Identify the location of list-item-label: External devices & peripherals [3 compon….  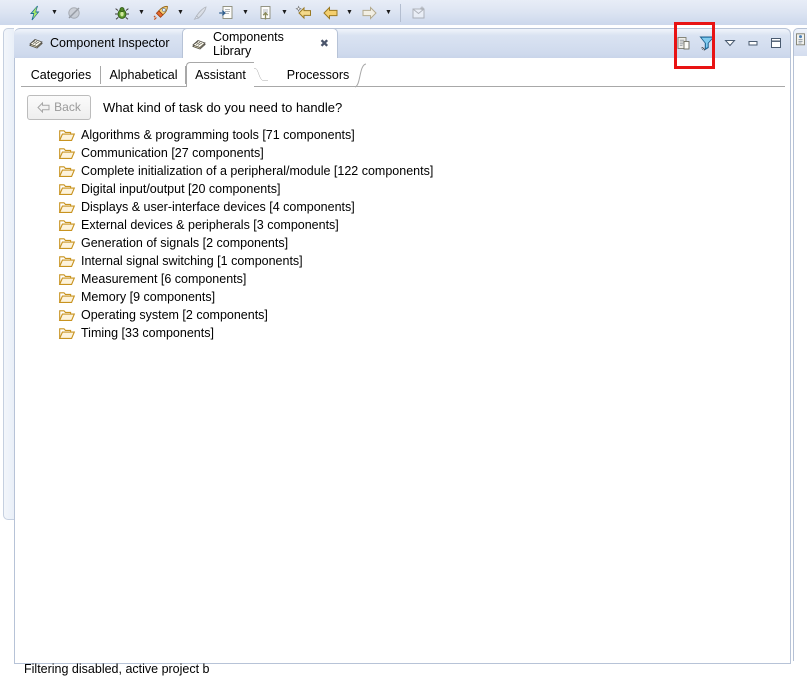
(210, 225).